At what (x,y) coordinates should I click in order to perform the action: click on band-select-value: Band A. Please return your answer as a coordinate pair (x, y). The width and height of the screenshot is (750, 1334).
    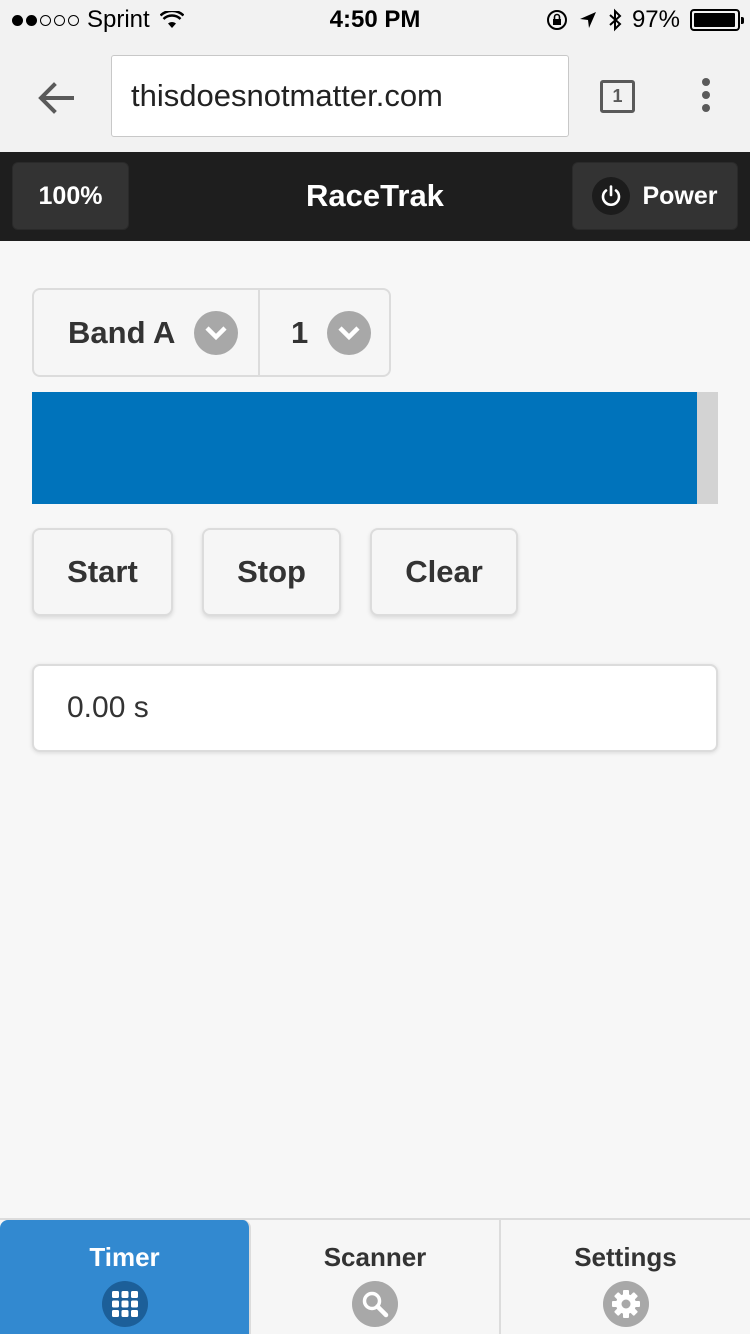
    Looking at the image, I should click on (122, 332).